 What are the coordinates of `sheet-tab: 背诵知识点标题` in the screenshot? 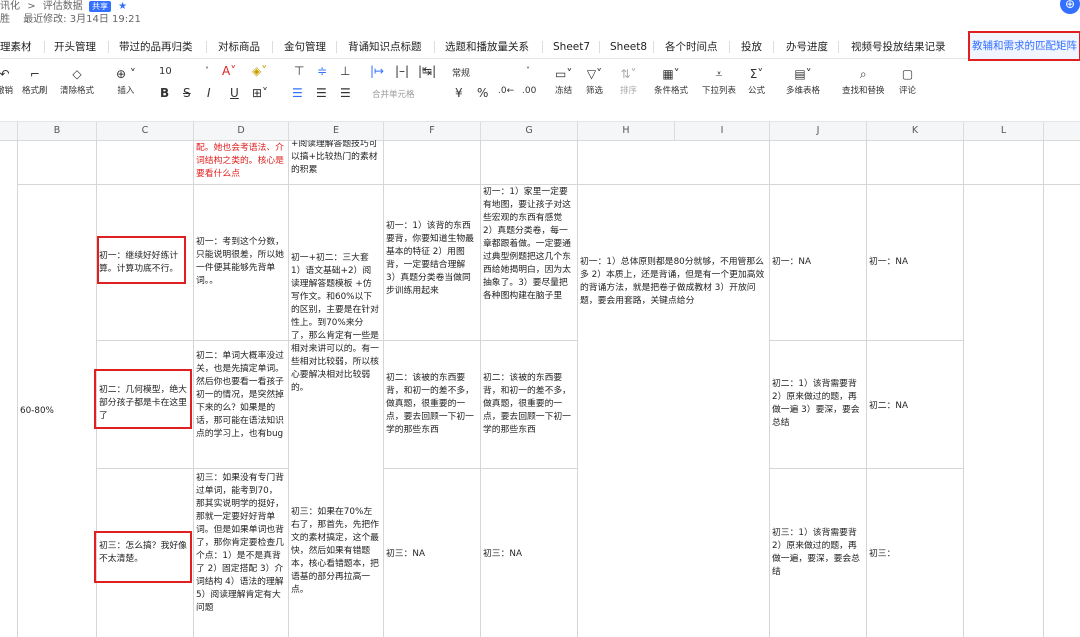 It's located at (385, 47).